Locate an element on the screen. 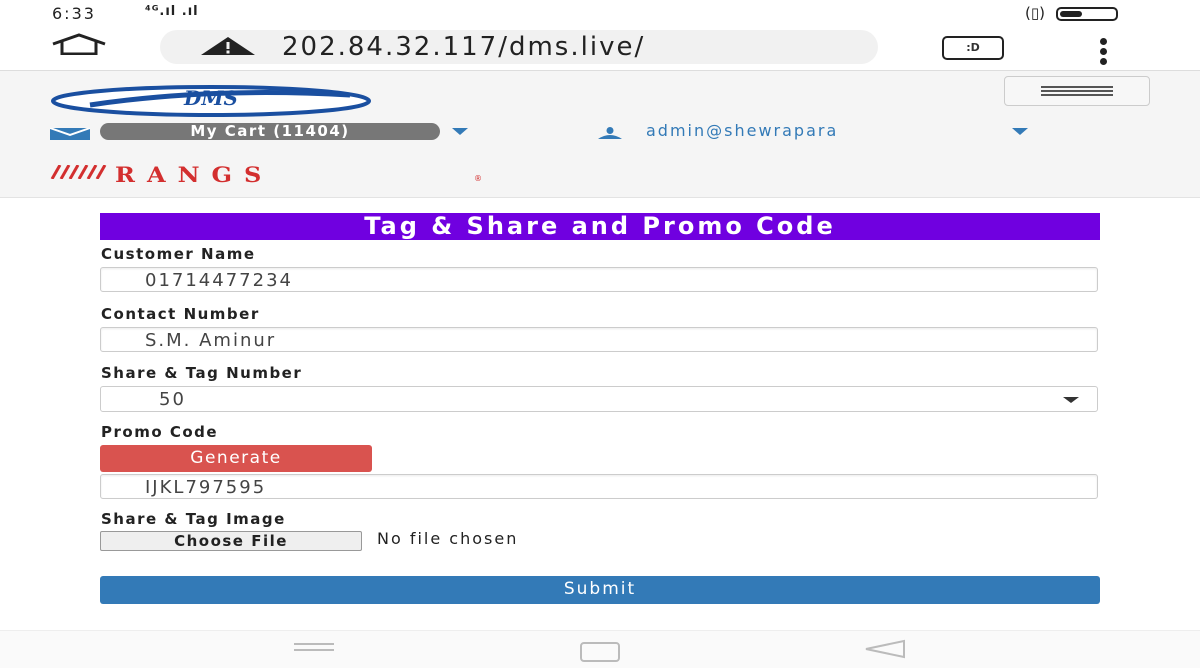 The width and height of the screenshot is (1200, 668). navbar-toggle-button is located at coordinates (1077, 91).